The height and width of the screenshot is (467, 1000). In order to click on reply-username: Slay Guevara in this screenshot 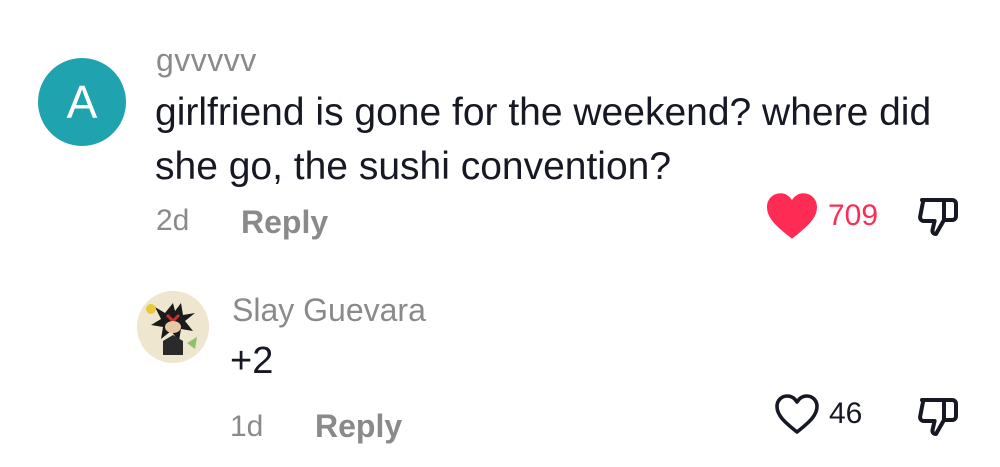, I will do `click(329, 310)`.